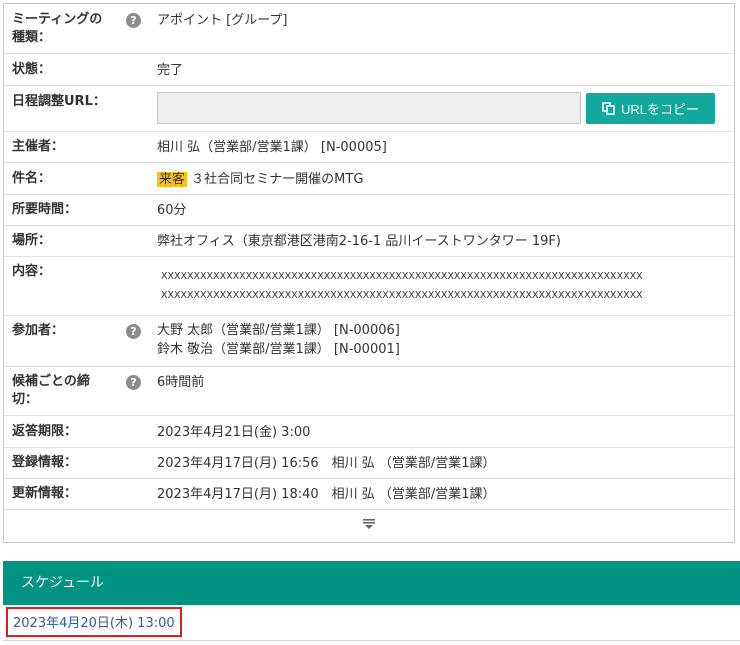  Describe the element at coordinates (63, 583) in the screenshot. I see `schedule-title: スケジュール` at that location.